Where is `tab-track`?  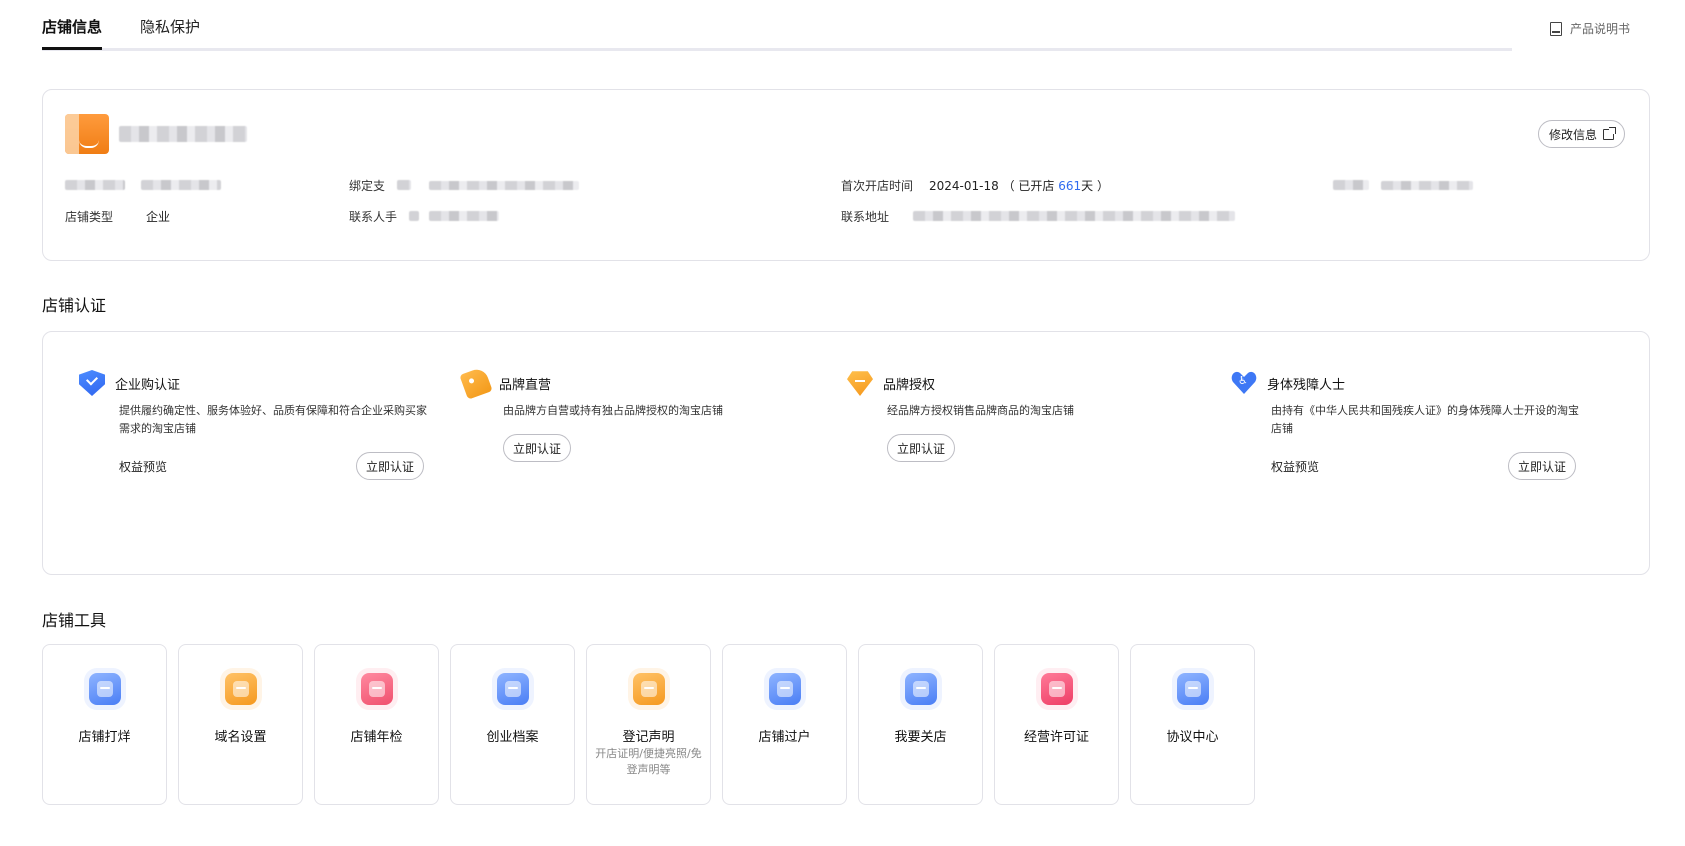 tab-track is located at coordinates (777, 49).